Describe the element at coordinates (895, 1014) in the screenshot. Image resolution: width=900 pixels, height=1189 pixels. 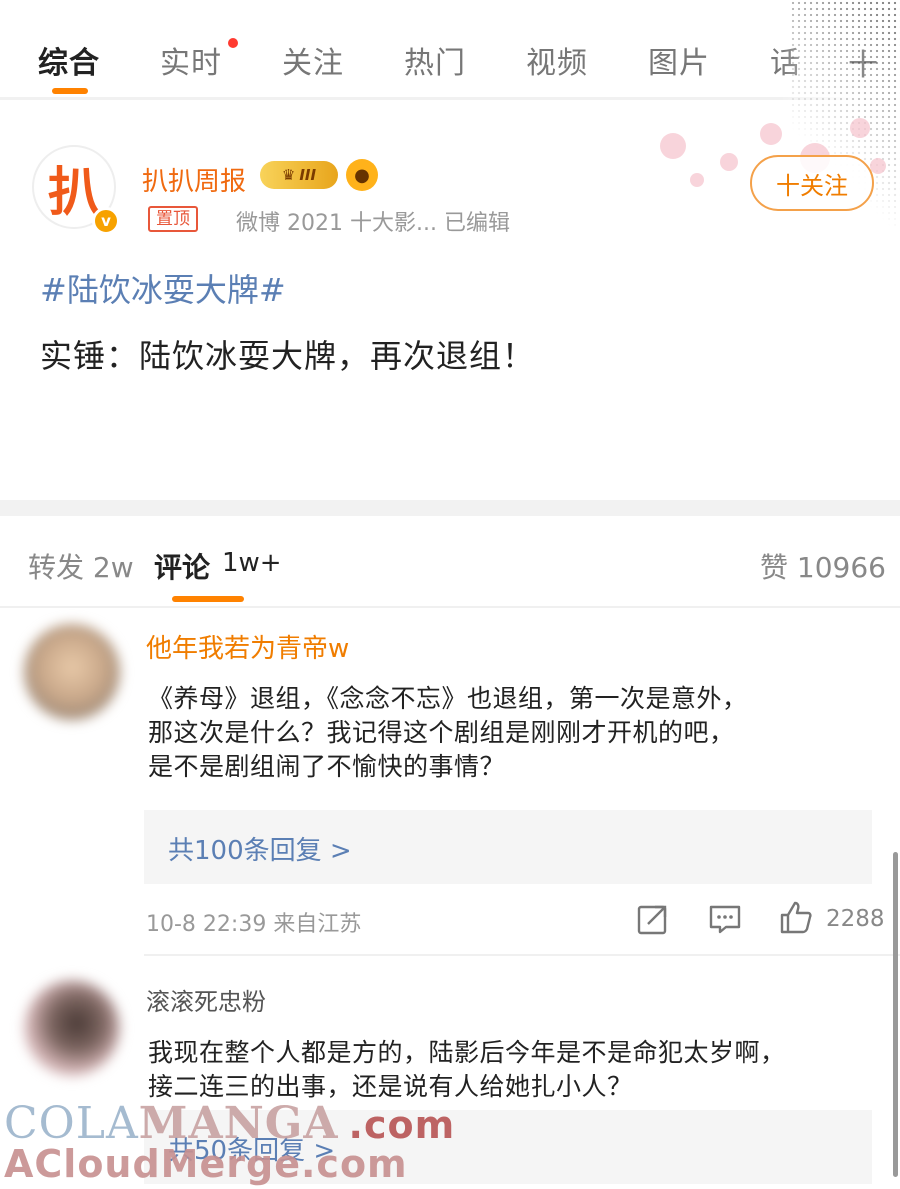
I see `scrollbar` at that location.